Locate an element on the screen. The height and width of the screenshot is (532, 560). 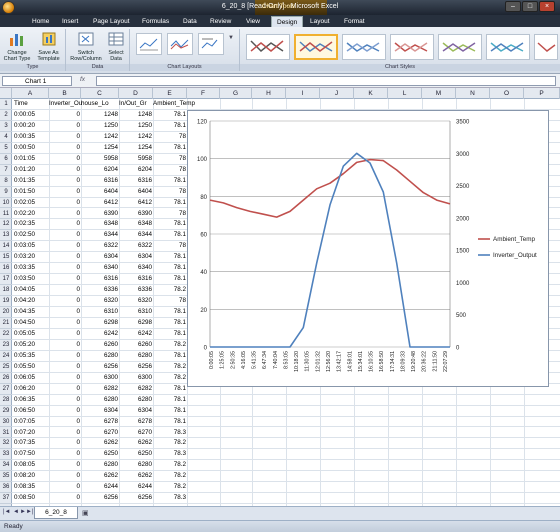
row-header: 6 is located at coordinates (6, 159).